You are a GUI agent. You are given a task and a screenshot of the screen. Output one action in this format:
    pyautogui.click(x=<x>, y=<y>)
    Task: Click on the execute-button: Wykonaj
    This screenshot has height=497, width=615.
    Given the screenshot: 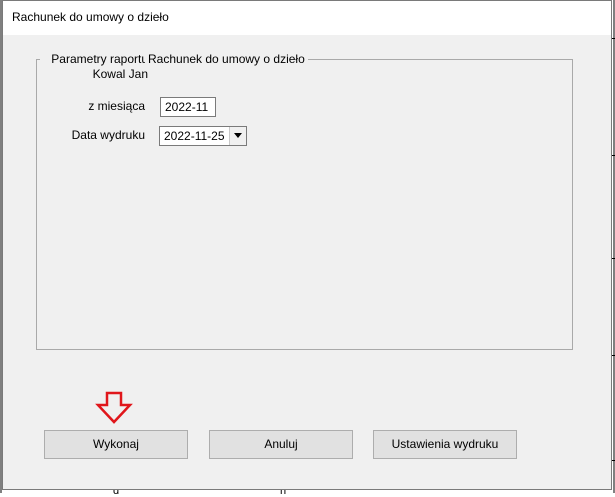 What is the action you would take?
    pyautogui.click(x=116, y=444)
    